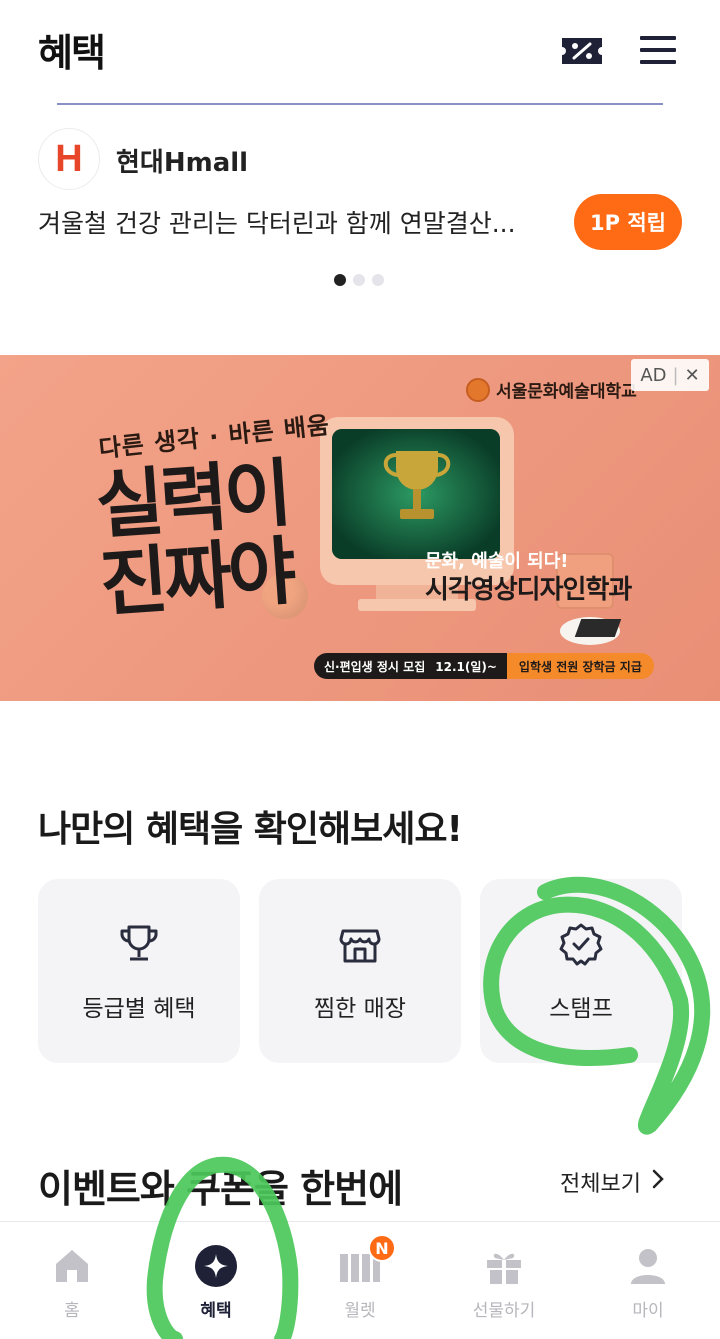  What do you see at coordinates (72, 1266) in the screenshot?
I see `home-icon` at bounding box center [72, 1266].